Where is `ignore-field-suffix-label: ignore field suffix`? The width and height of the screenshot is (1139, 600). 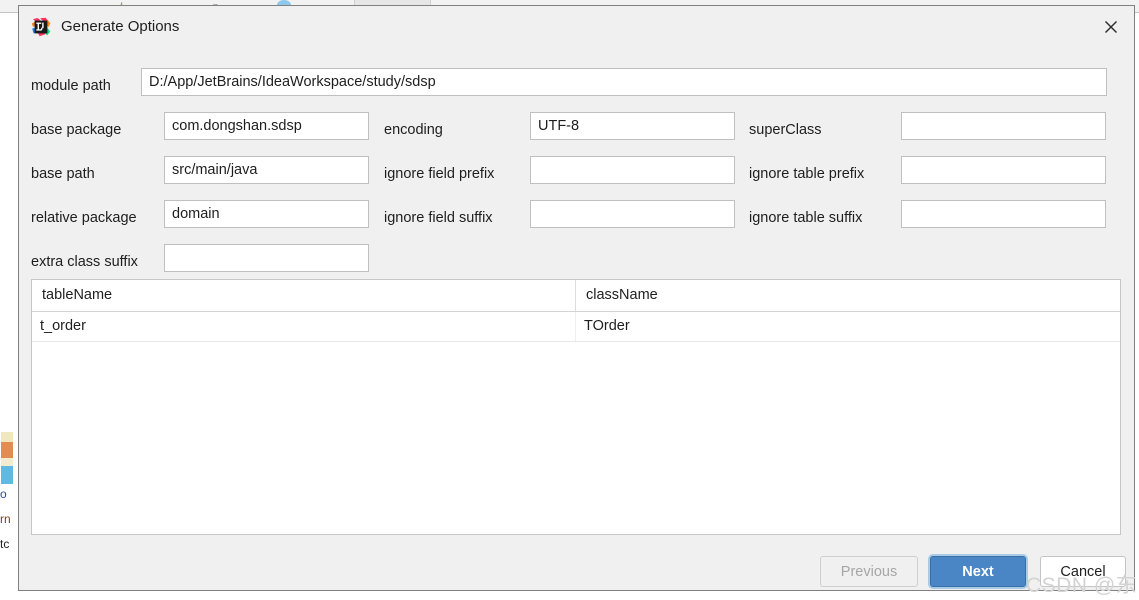
ignore-field-suffix-label: ignore field suffix is located at coordinates (438, 218).